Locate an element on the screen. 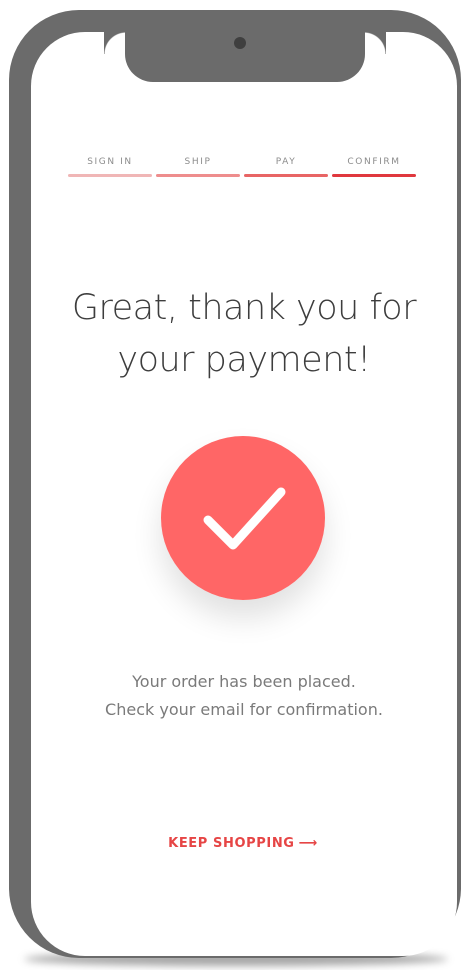 Image resolution: width=470 pixels, height=970 pixels. success-badge is located at coordinates (243, 518).